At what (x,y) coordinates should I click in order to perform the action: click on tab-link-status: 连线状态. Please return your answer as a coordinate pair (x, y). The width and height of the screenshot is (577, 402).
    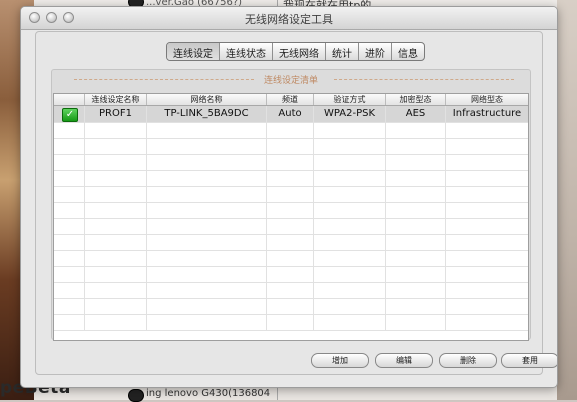
    Looking at the image, I should click on (246, 51).